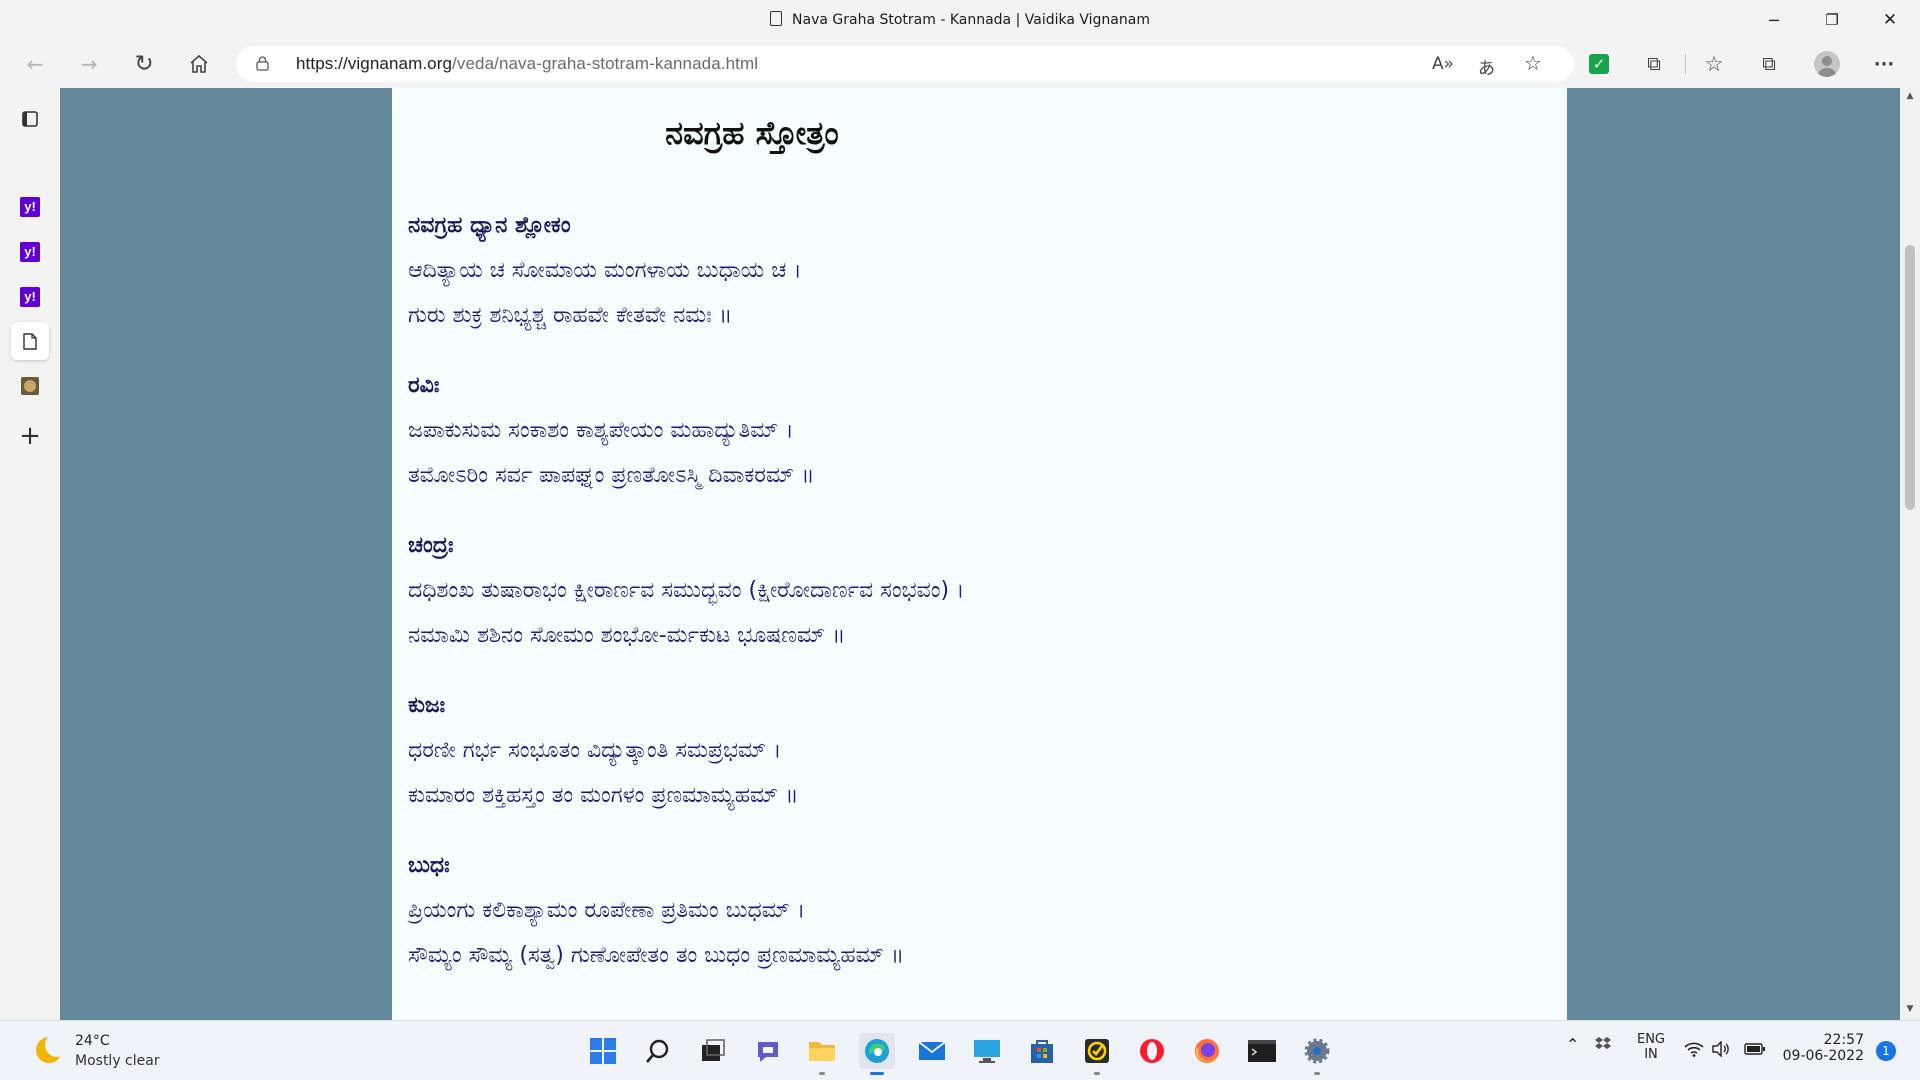 The width and height of the screenshot is (1920, 1080). I want to click on chat-button, so click(768, 1051).